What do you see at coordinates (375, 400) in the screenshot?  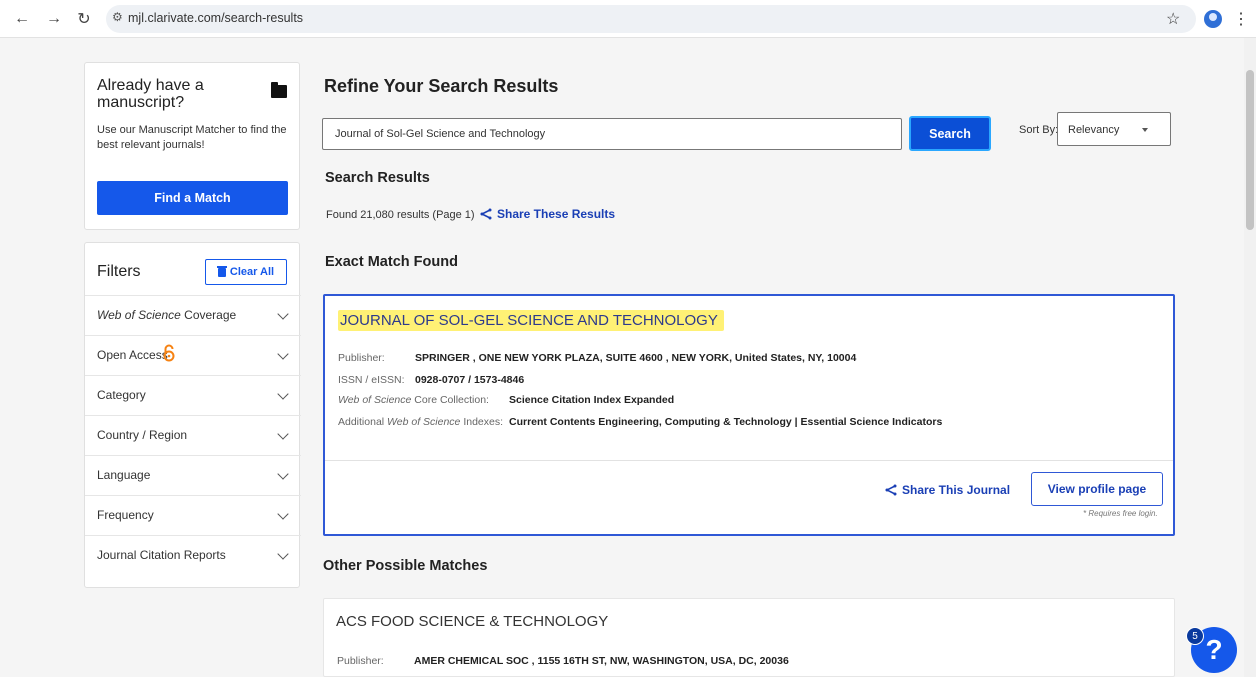 I see `core-label-em: Web of Science` at bounding box center [375, 400].